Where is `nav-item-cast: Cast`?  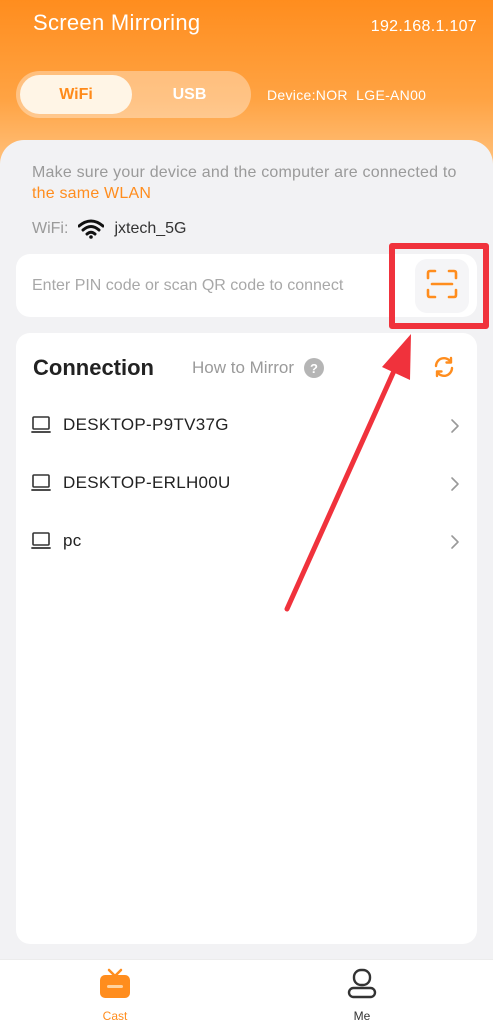 nav-item-cast: Cast is located at coordinates (115, 995).